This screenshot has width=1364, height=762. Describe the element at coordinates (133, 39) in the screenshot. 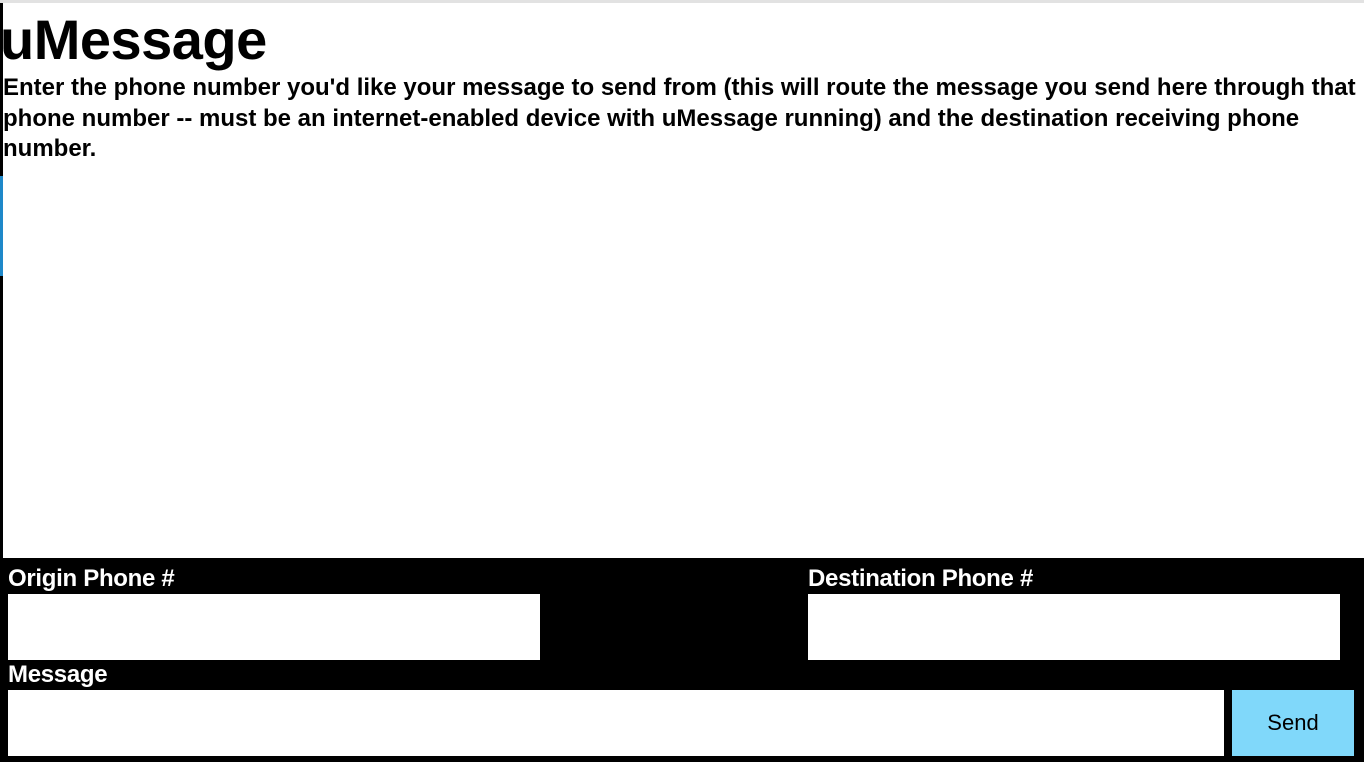

I see `page-title: uMessage` at that location.